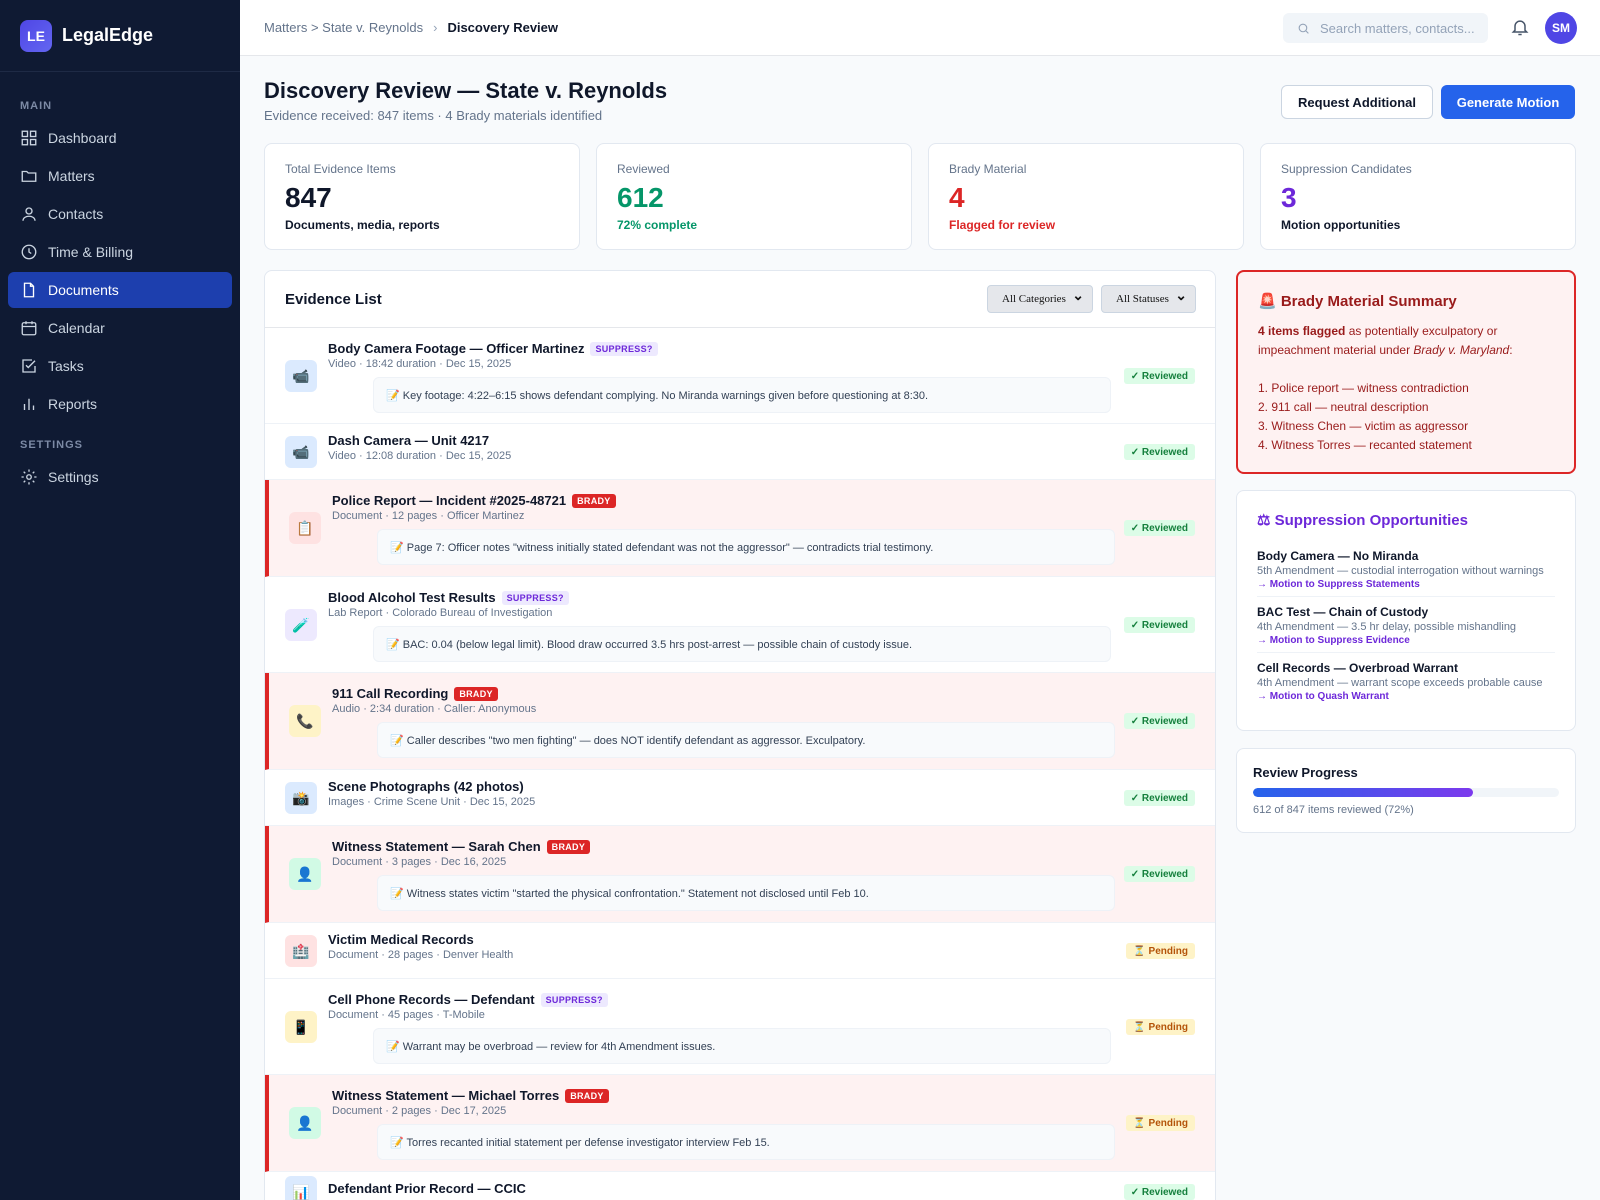  Describe the element at coordinates (29, 366) in the screenshot. I see `checkbox-icon` at that location.